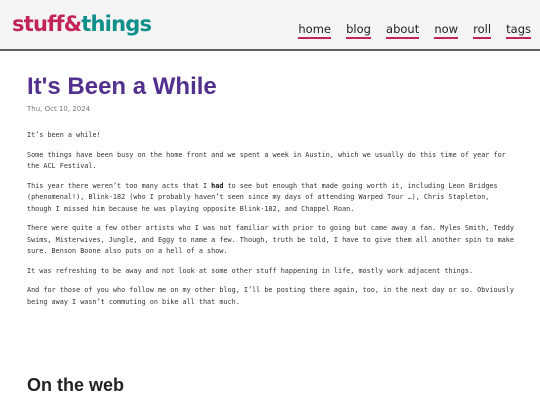 Image resolution: width=540 pixels, height=405 pixels. What do you see at coordinates (59, 109) in the screenshot?
I see `post-date: Thu, Oct 10, 2024` at bounding box center [59, 109].